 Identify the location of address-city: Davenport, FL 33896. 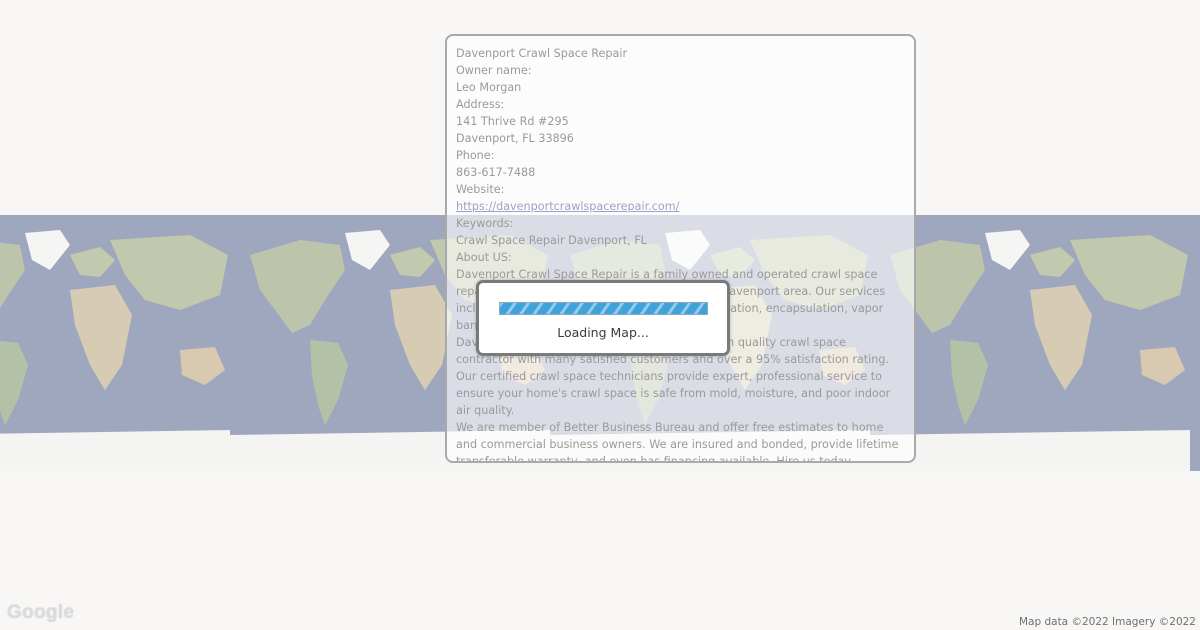
(515, 138).